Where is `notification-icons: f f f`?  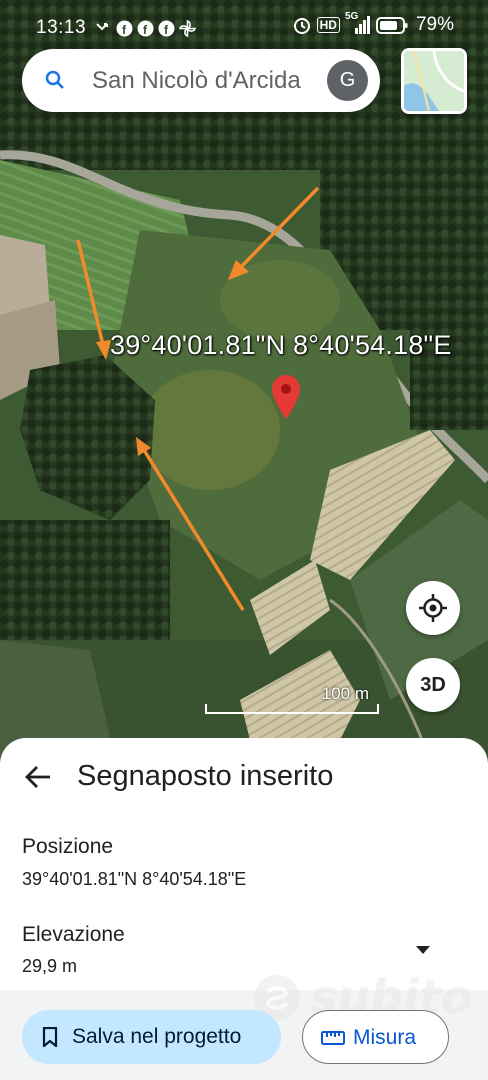
notification-icons: f f f is located at coordinates (145, 28).